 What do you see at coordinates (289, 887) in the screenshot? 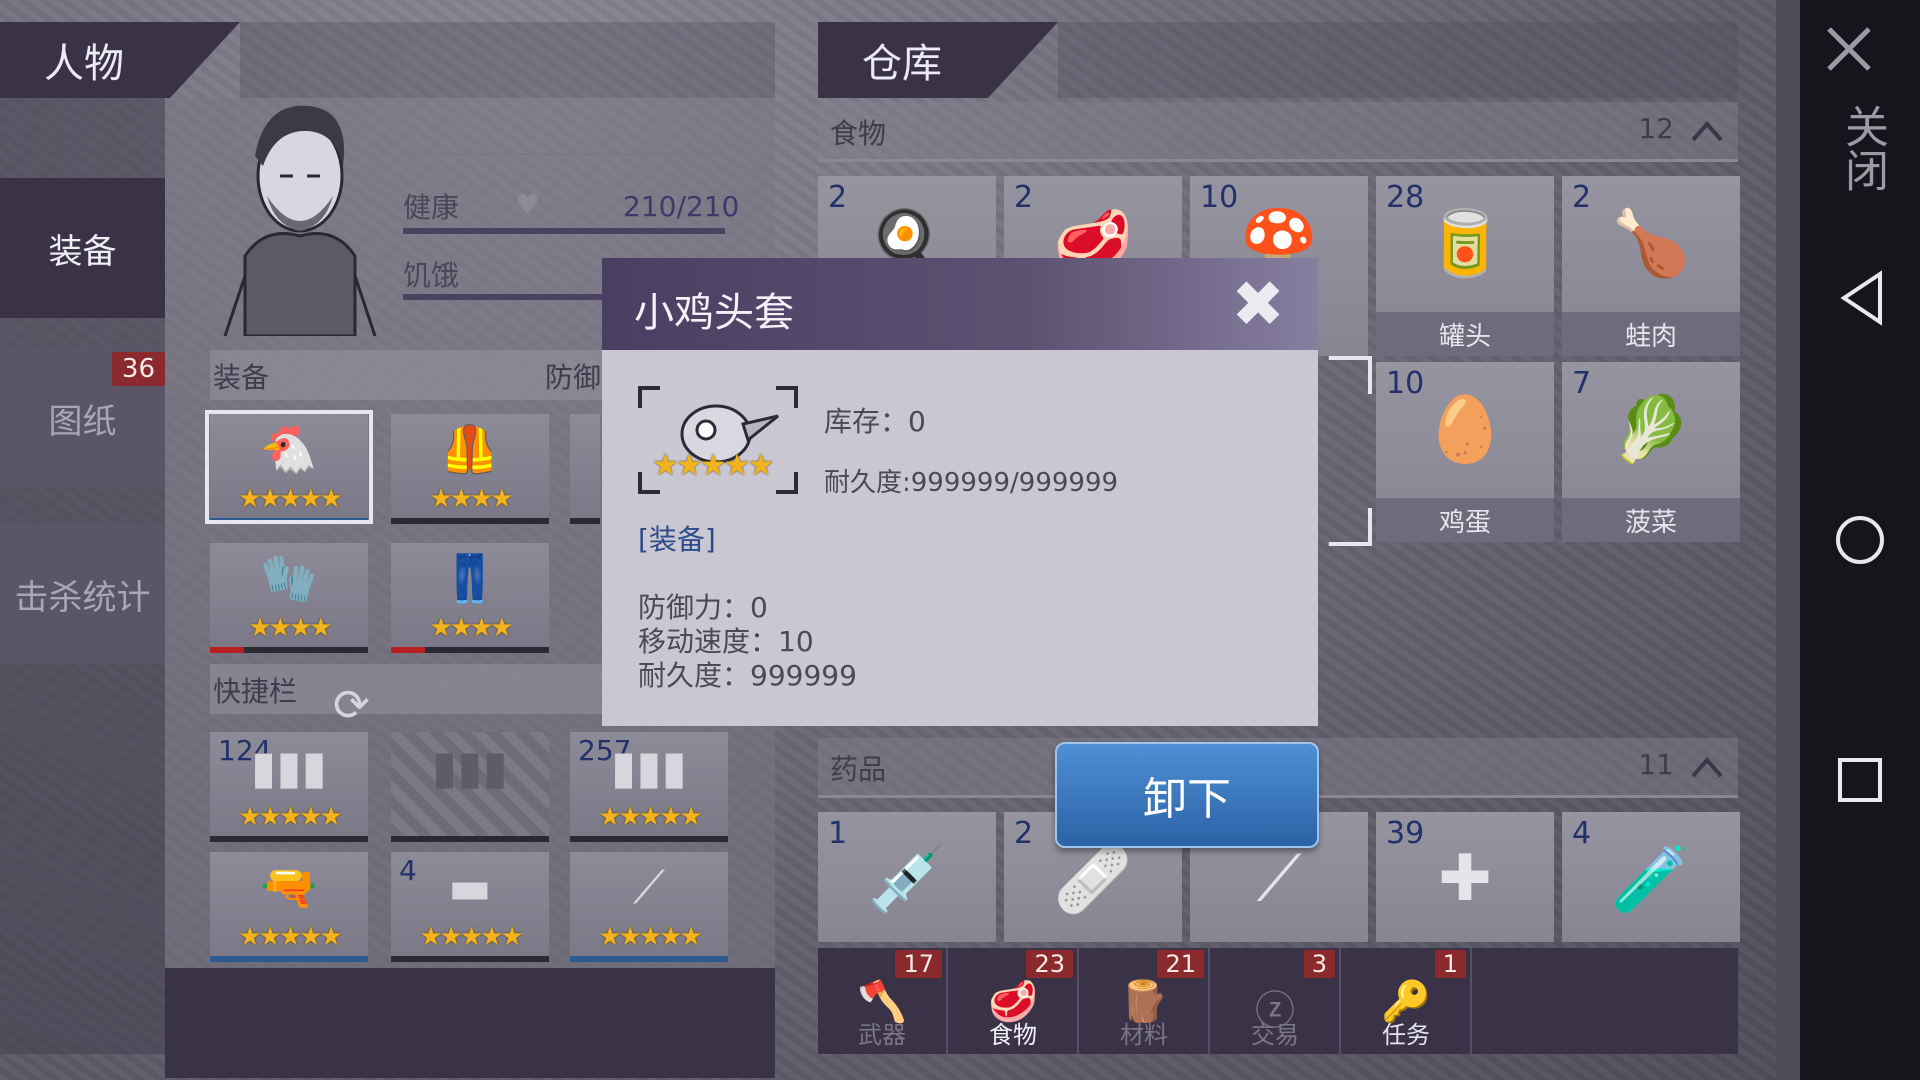
I see `revolver-icon: 🔫` at bounding box center [289, 887].